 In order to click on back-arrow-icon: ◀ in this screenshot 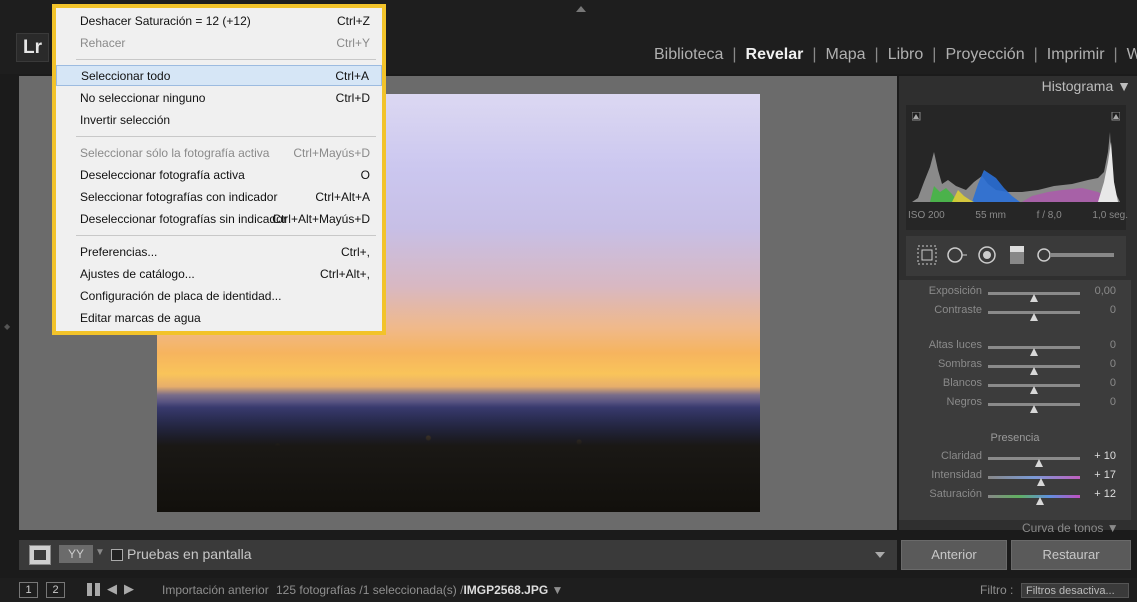, I will do `click(112, 589)`.